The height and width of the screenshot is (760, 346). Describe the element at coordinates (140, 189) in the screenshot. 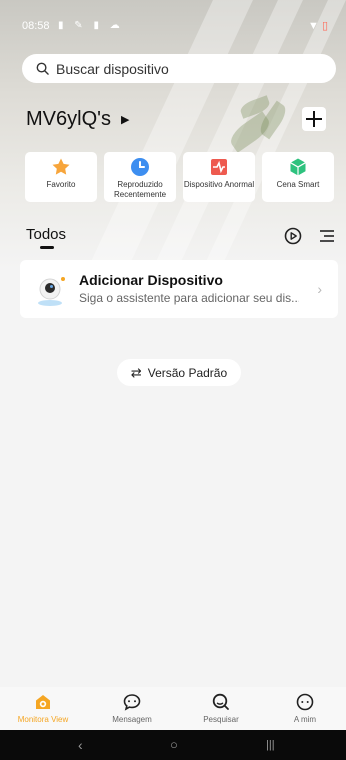

I see `quick-action-label: Reproduzido Recentemente` at that location.